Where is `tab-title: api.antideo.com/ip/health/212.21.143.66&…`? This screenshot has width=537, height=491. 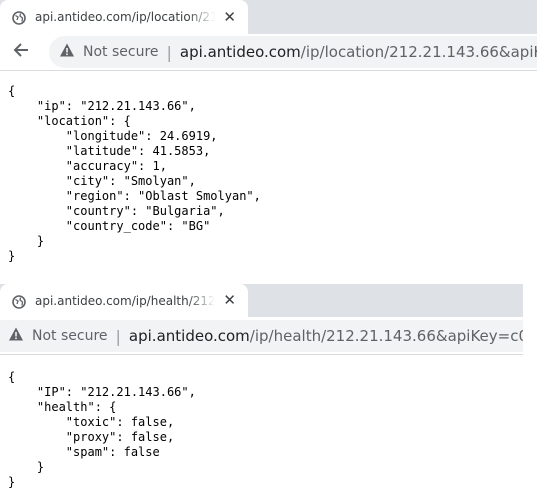
tab-title: api.antideo.com/ip/health/212.21.143.66&… is located at coordinates (125, 300).